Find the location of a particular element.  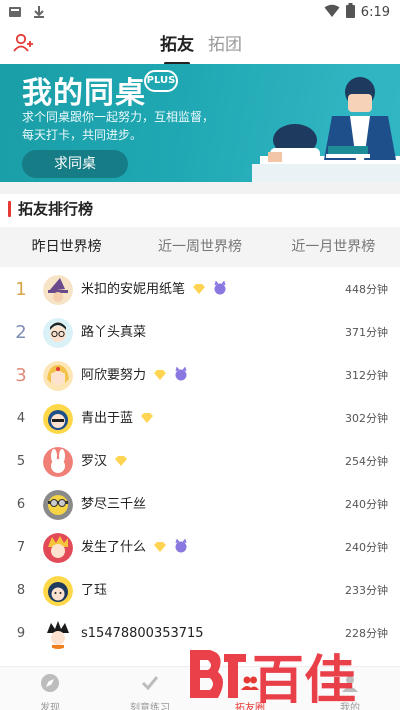

username: 阿欣要努力 is located at coordinates (114, 375).